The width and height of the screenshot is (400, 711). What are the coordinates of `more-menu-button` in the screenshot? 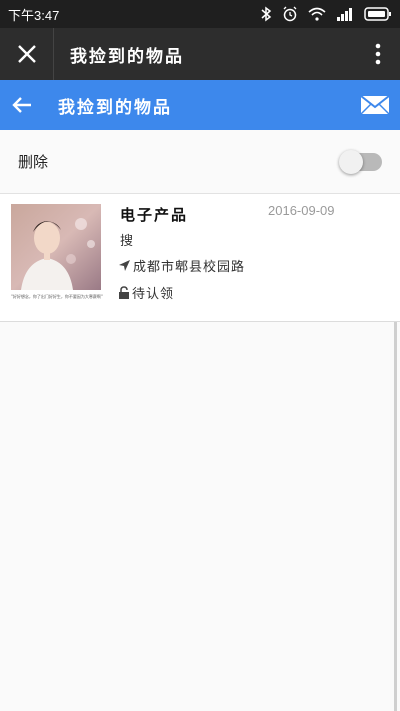 It's located at (378, 54).